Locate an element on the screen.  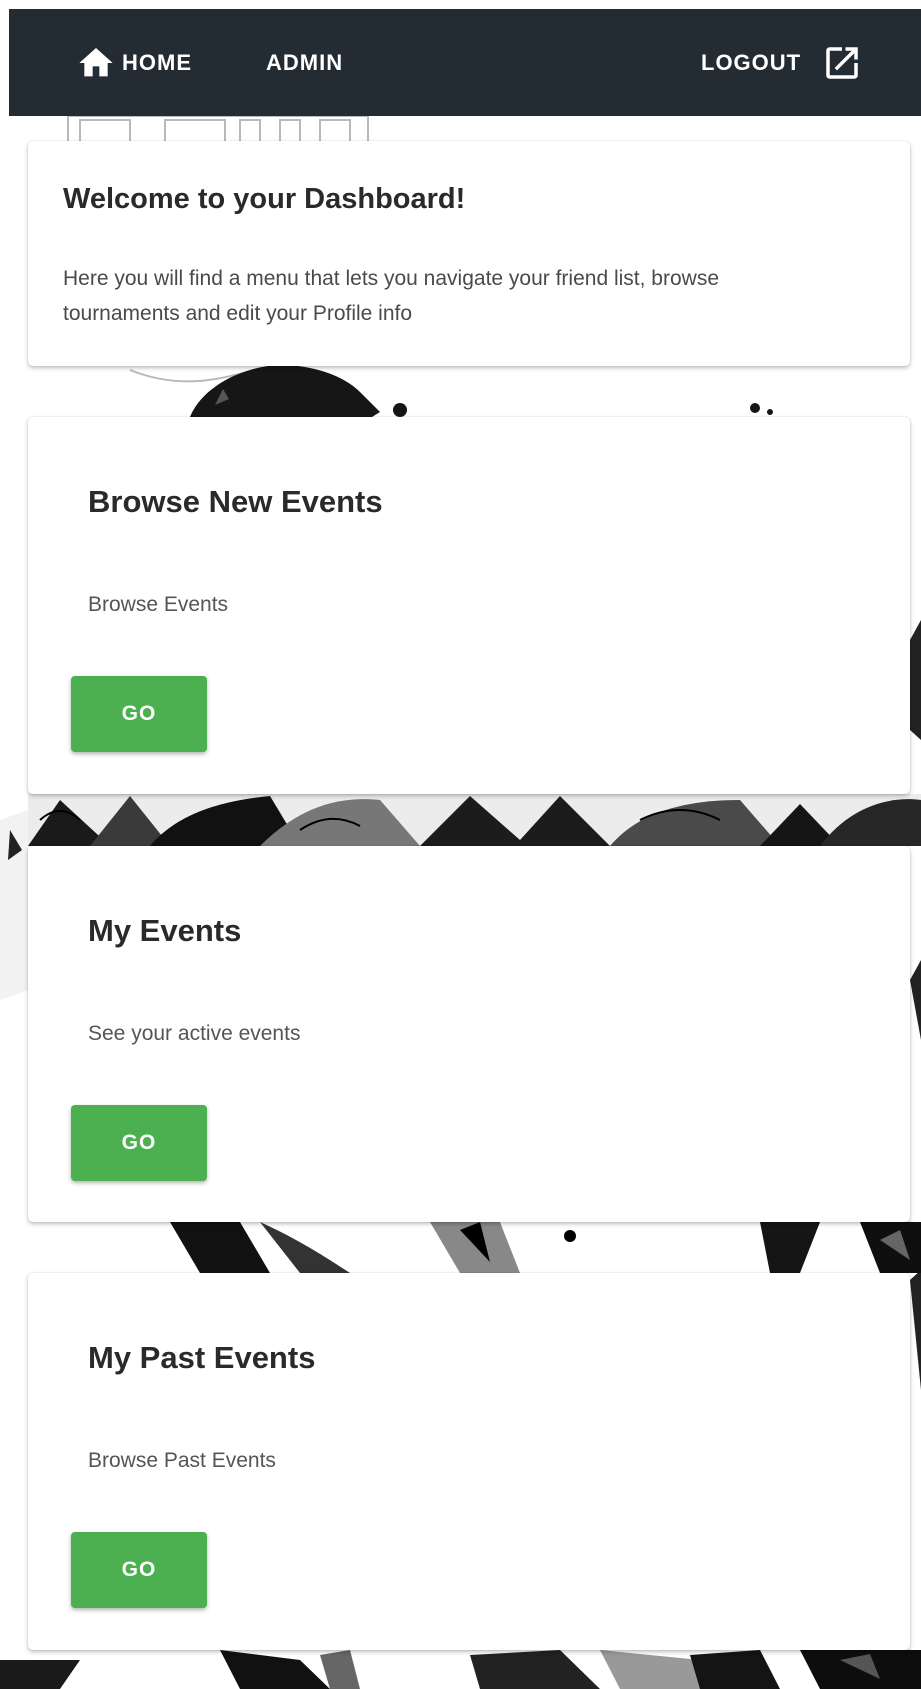
nav-logout-link: LOGOUT is located at coordinates (782, 62).